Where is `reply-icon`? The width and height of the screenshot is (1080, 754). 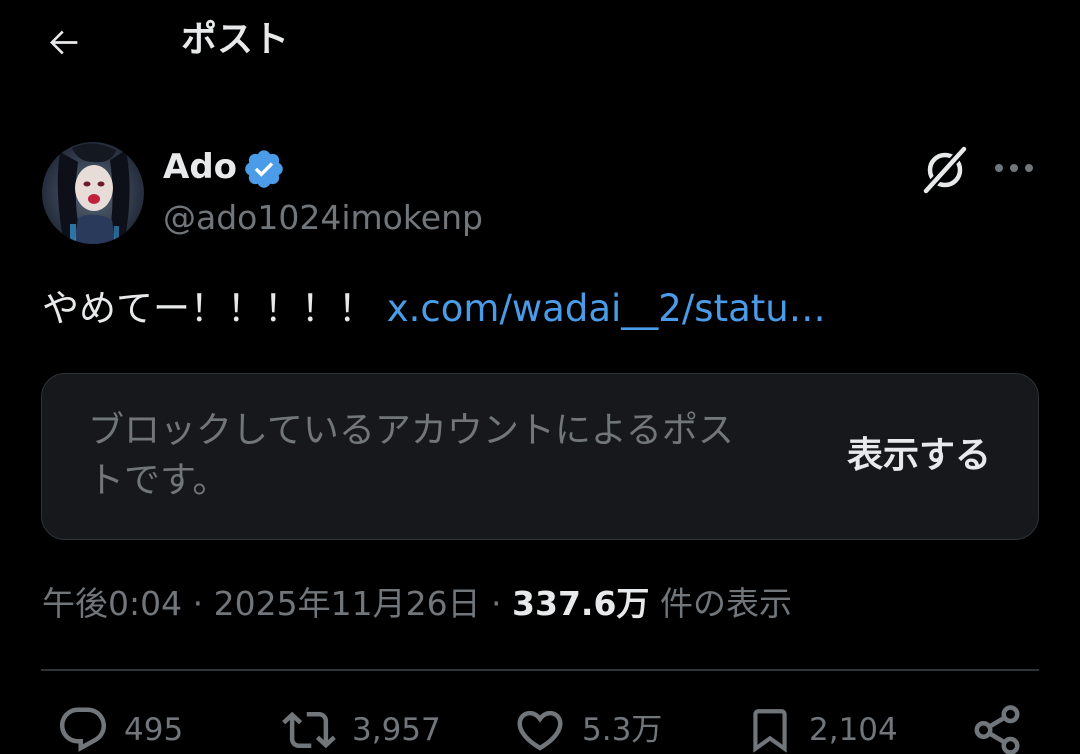 reply-icon is located at coordinates (83, 729).